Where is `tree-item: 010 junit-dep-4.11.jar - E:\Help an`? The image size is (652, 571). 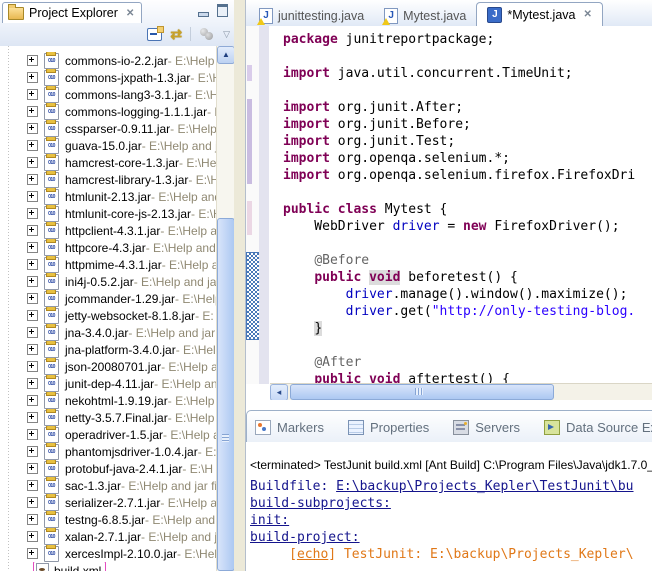 tree-item: 010 junit-dep-4.11.jar - E:\Help an is located at coordinates (117, 383).